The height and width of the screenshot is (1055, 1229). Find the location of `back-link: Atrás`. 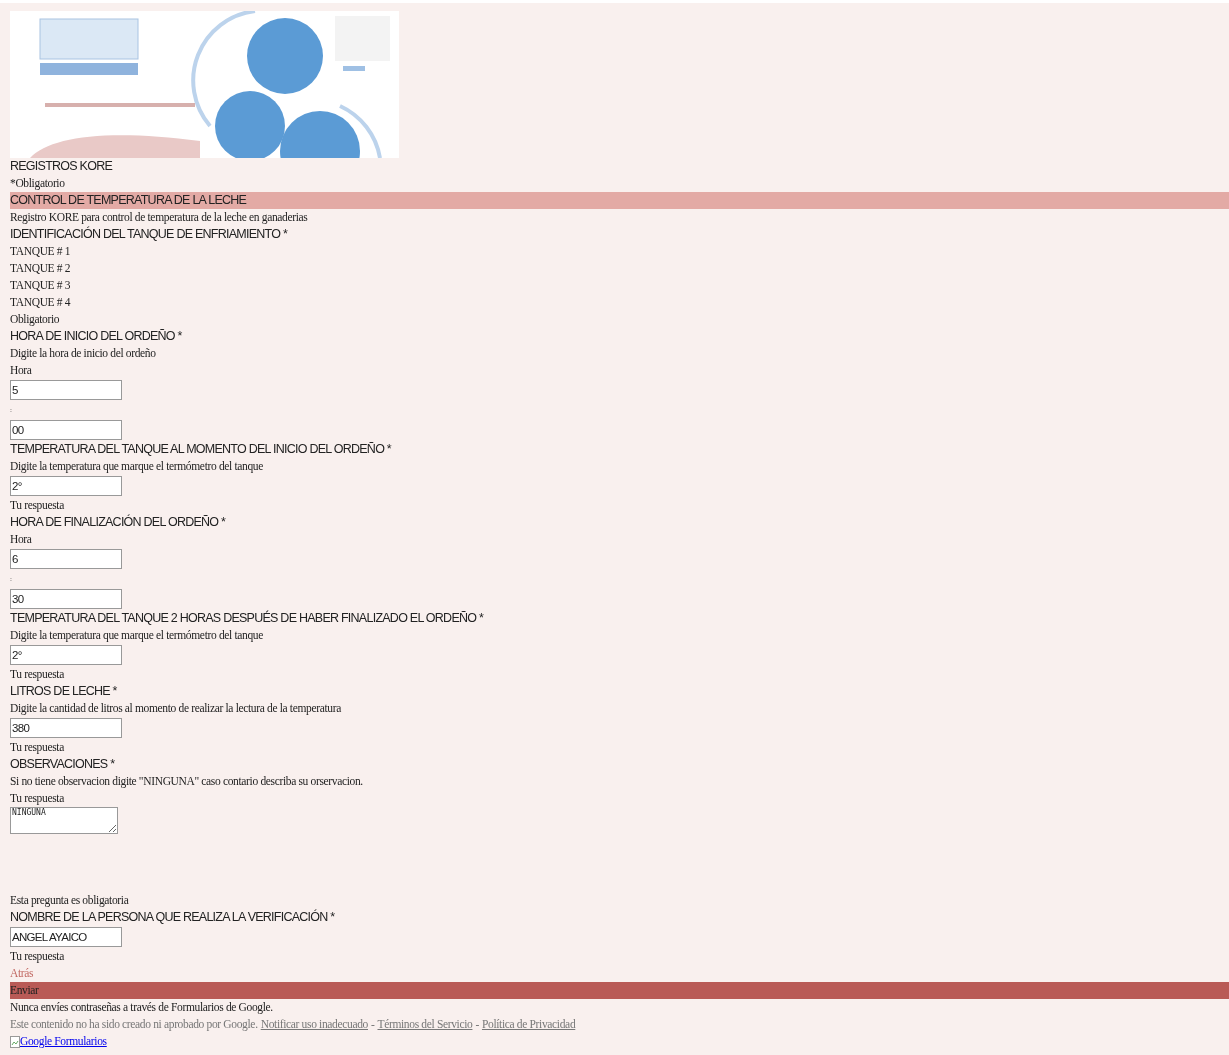

back-link: Atrás is located at coordinates (22, 973).